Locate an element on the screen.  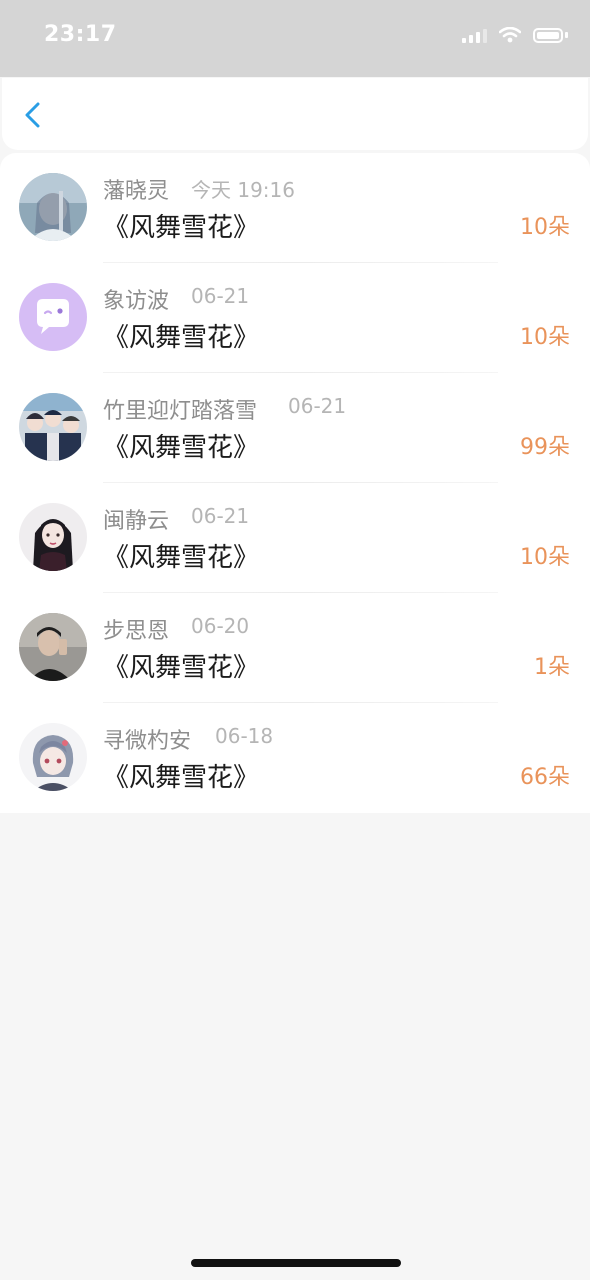
status-time: 23:17 is located at coordinates (80, 34).